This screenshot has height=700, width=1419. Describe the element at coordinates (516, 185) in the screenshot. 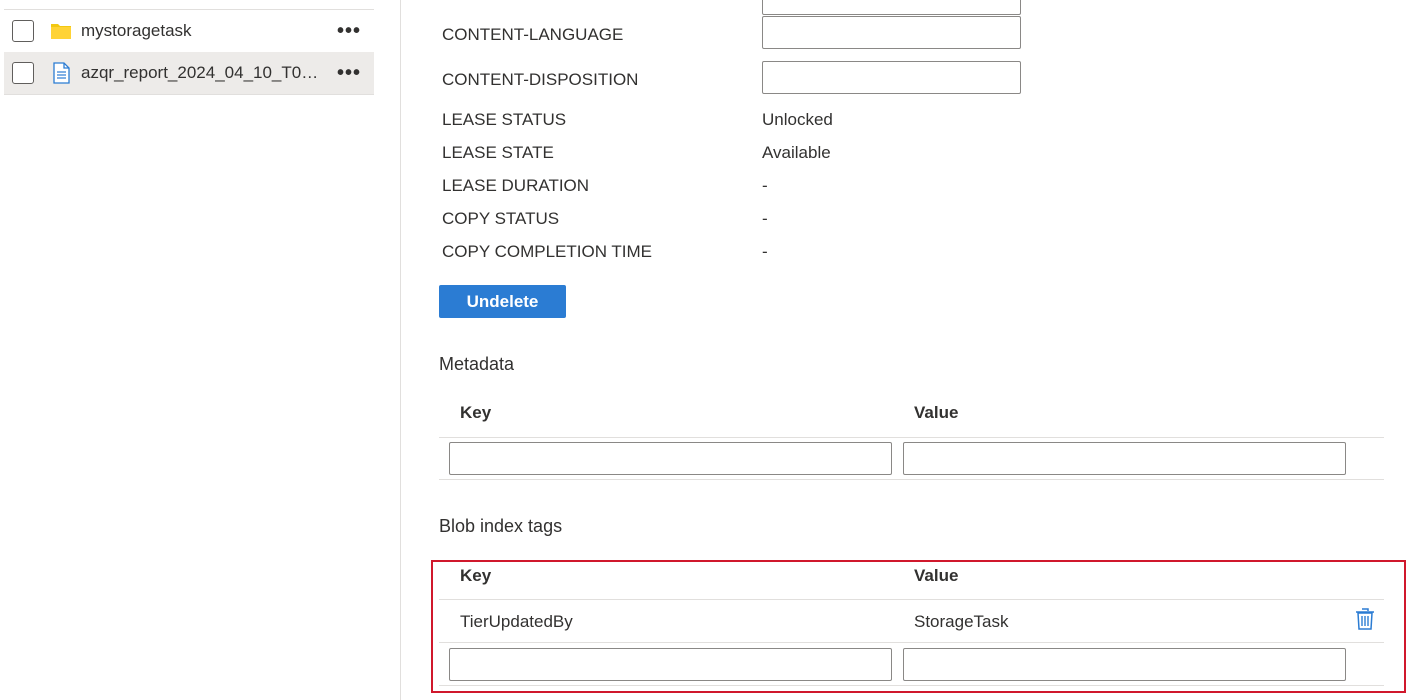

I see `lease-duration-label: LEASE DURATION` at that location.